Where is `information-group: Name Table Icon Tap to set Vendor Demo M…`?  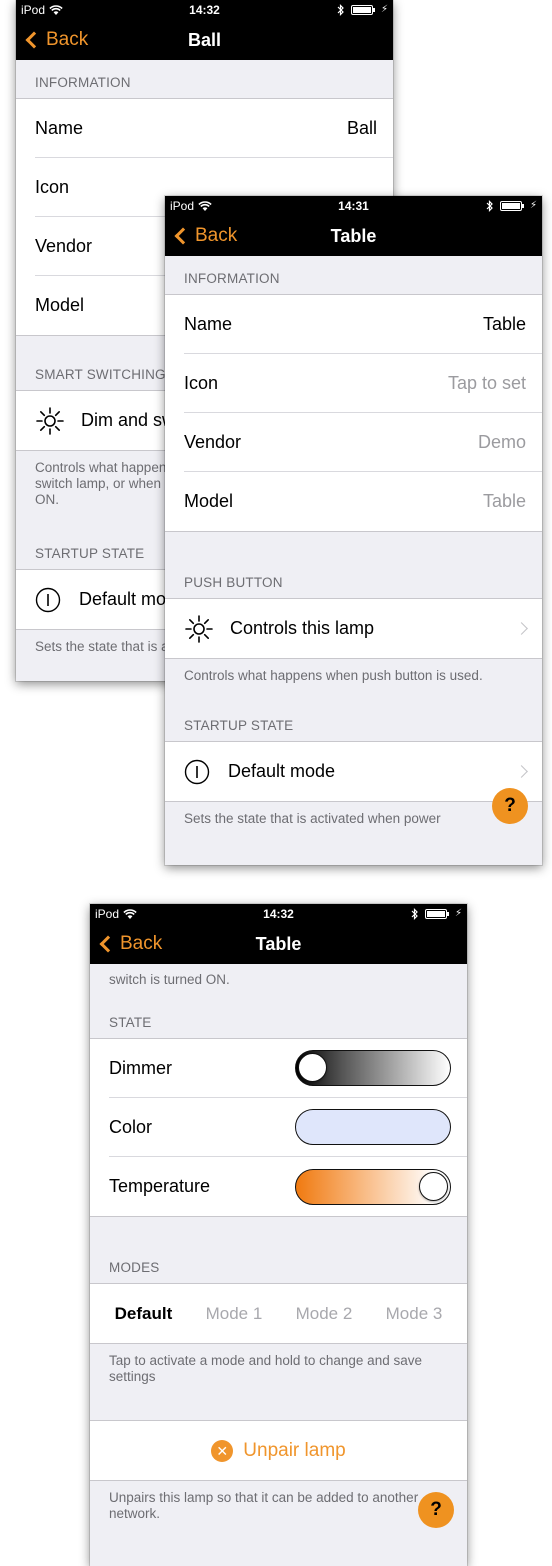
information-group: Name Table Icon Tap to set Vendor Demo M… is located at coordinates (353, 413).